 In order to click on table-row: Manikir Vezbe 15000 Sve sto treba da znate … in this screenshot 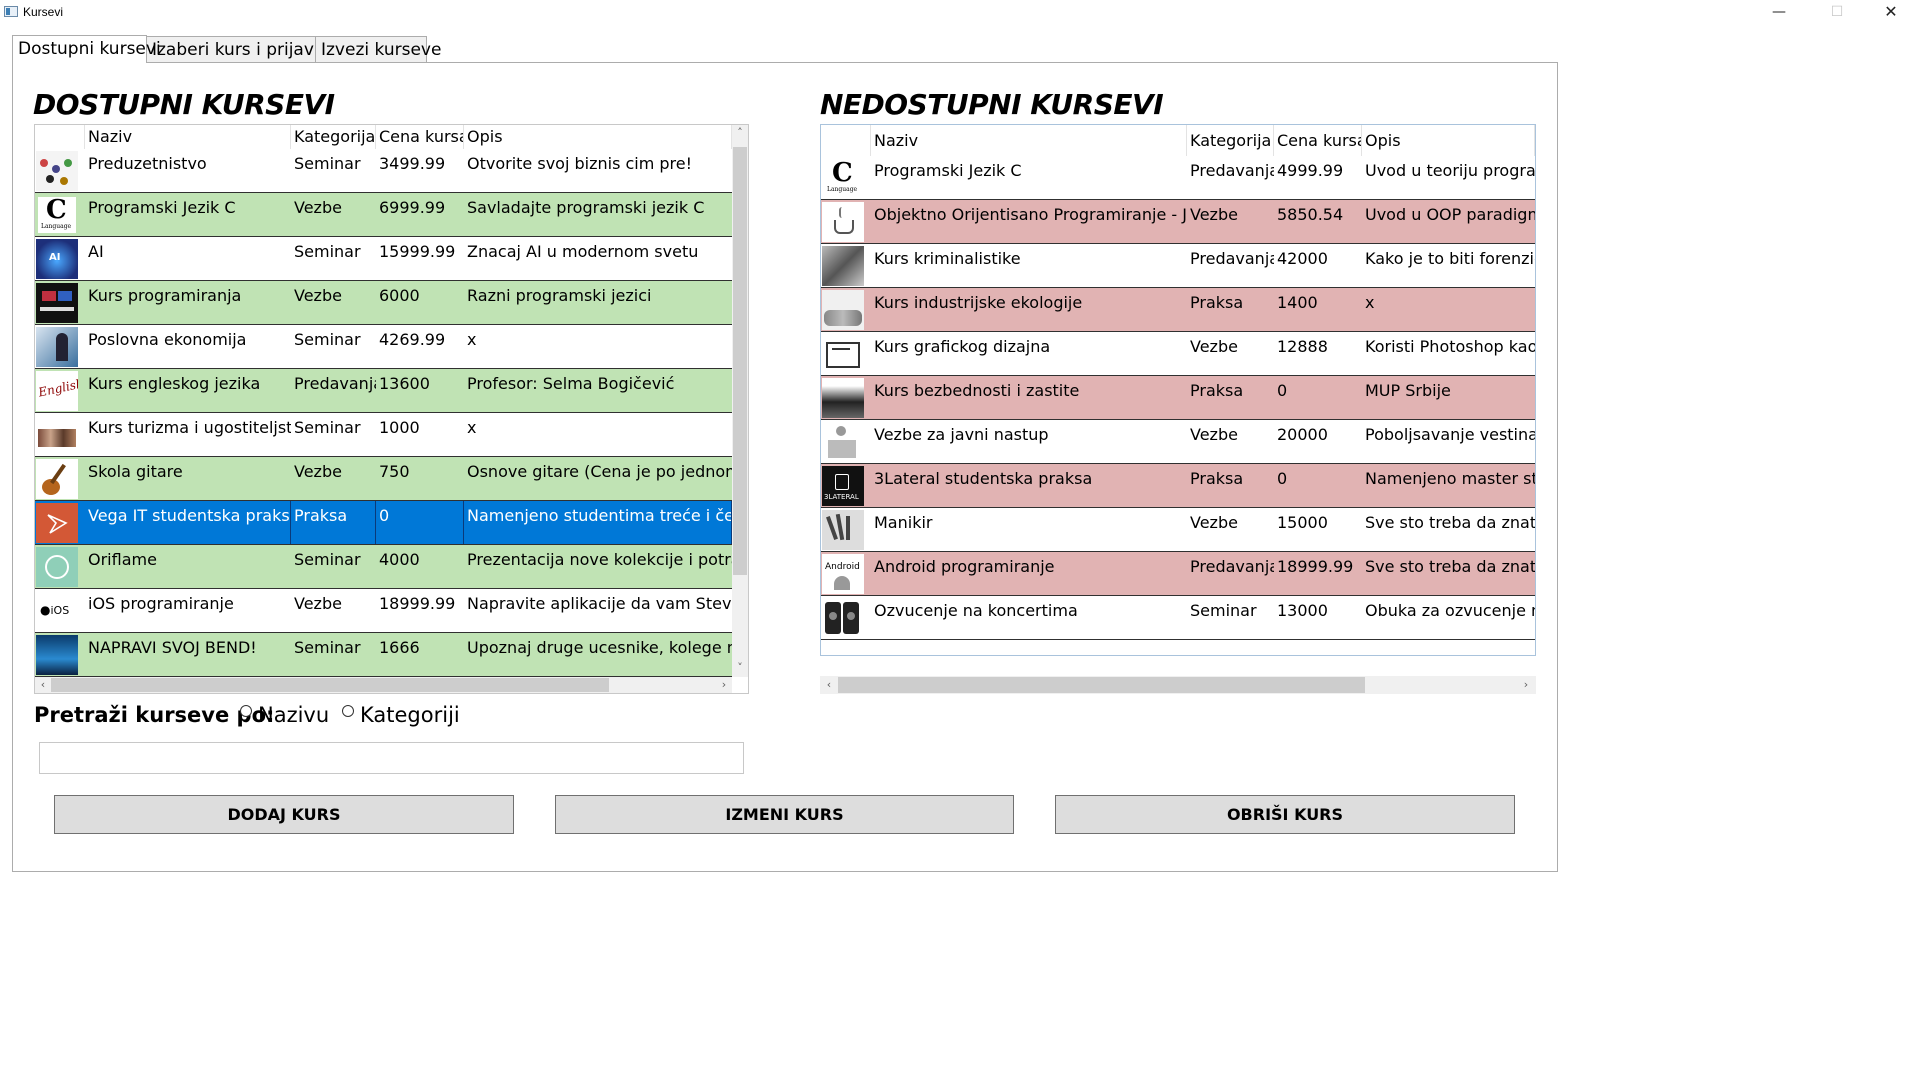, I will do `click(1178, 530)`.